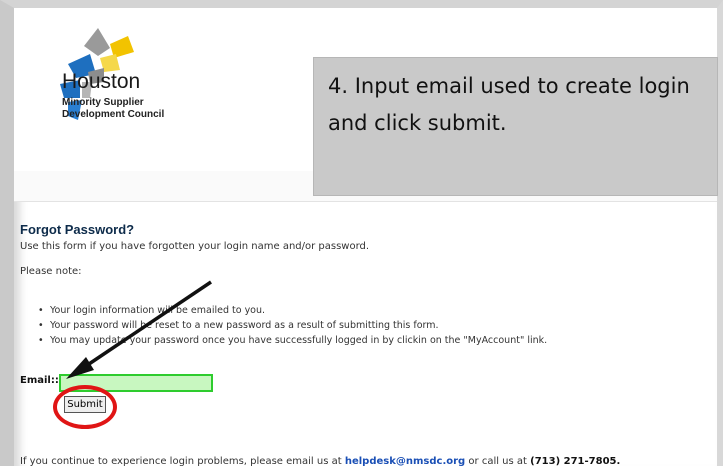 Image resolution: width=723 pixels, height=467 pixels. What do you see at coordinates (575, 461) in the screenshot?
I see `phone-number: (713) 271-7805.` at bounding box center [575, 461].